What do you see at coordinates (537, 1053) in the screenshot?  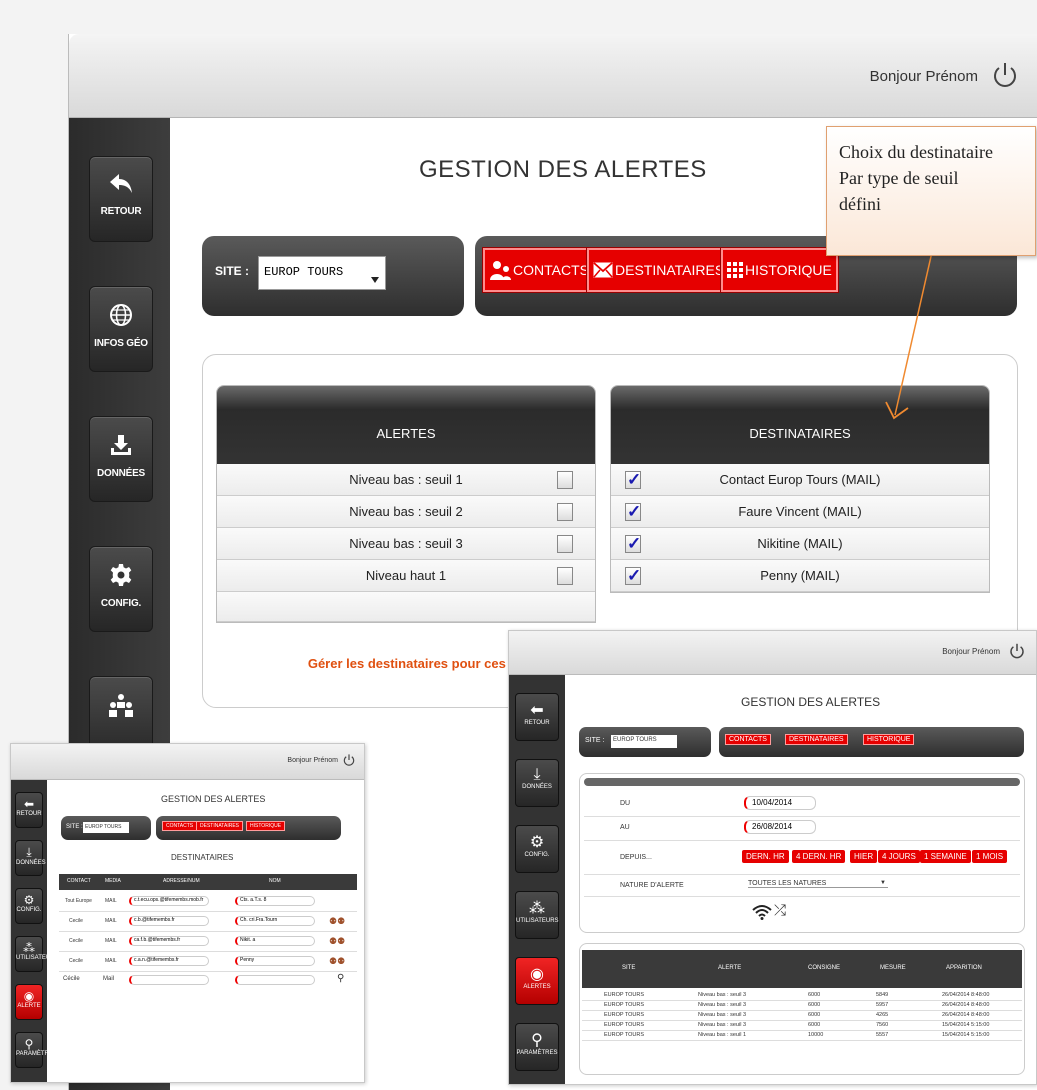 I see `mini-nav-label: PARAMÈTRES` at bounding box center [537, 1053].